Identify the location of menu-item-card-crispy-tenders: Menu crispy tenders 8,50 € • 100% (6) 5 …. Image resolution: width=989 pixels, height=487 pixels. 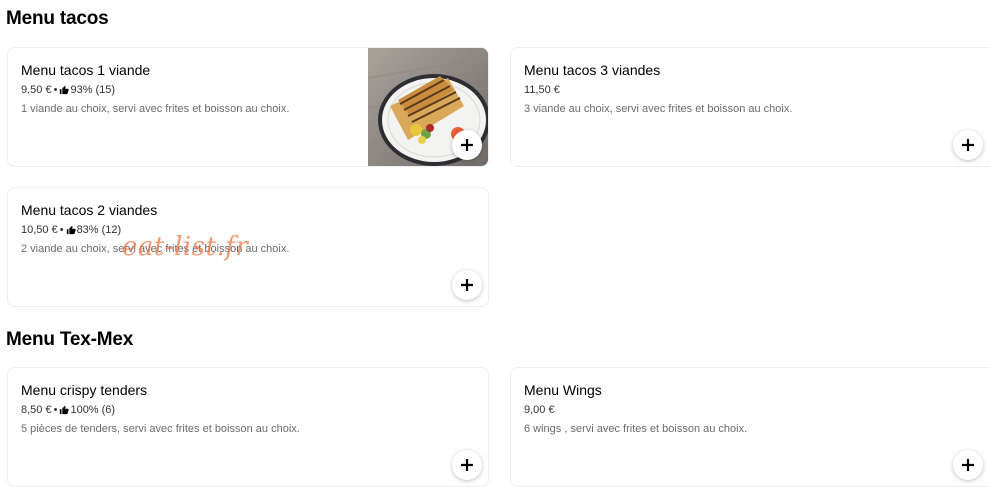
(248, 427).